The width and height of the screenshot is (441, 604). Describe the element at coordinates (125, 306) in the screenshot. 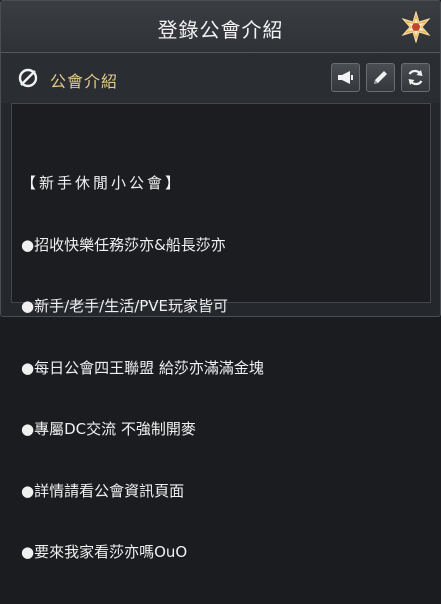

I see `intro-line: ●新手/老手/生活/PVE玩家皆可` at that location.